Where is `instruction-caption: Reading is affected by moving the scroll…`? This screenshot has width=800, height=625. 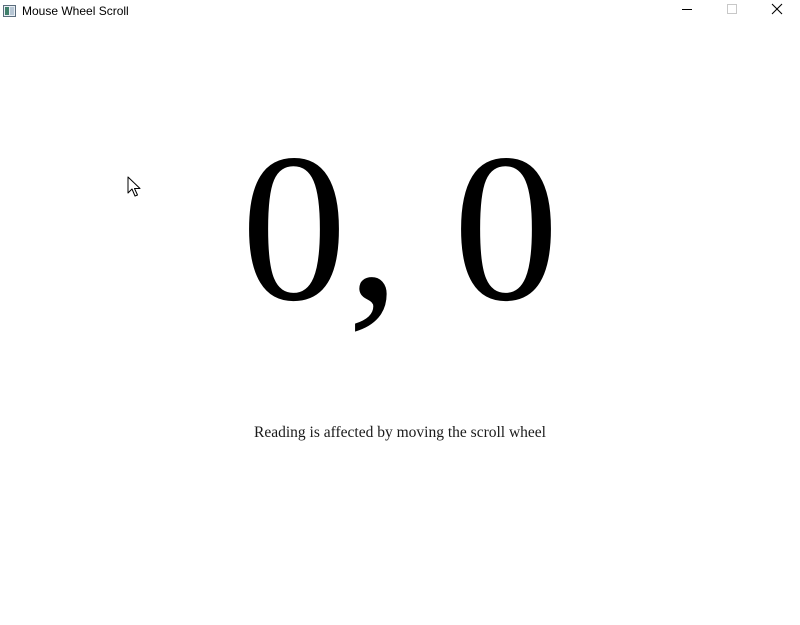 instruction-caption: Reading is affected by moving the scroll… is located at coordinates (400, 432).